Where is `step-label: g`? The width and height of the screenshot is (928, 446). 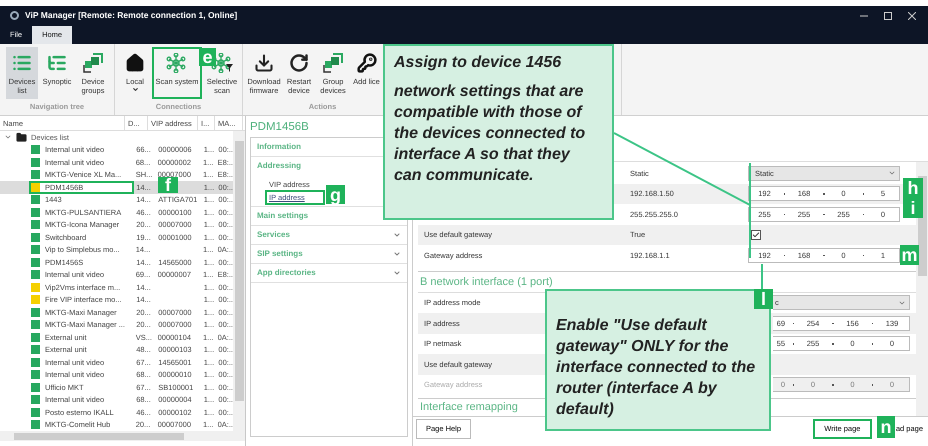
step-label: g is located at coordinates (335, 194).